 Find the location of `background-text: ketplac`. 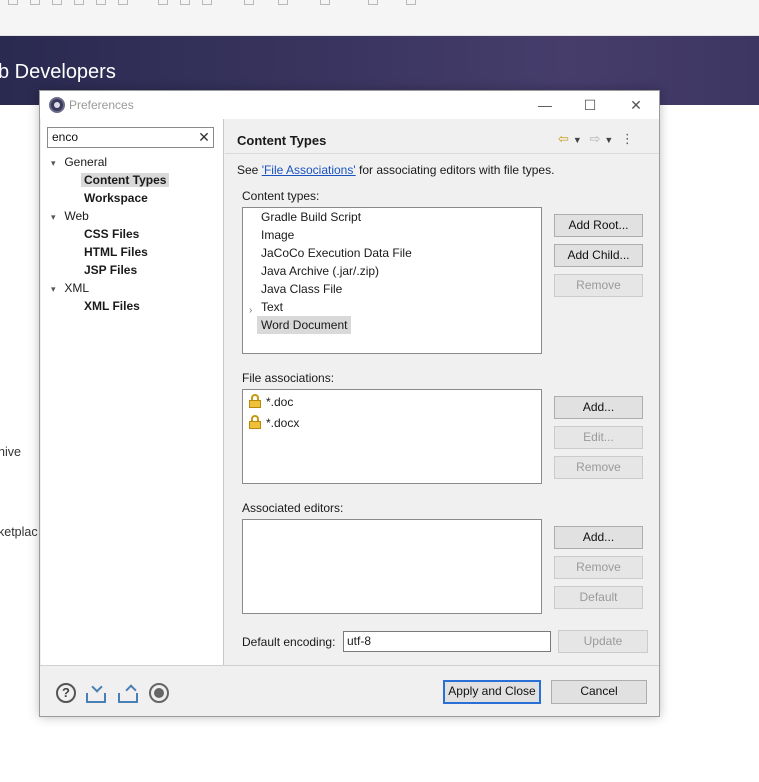

background-text: ketplac is located at coordinates (19, 532).